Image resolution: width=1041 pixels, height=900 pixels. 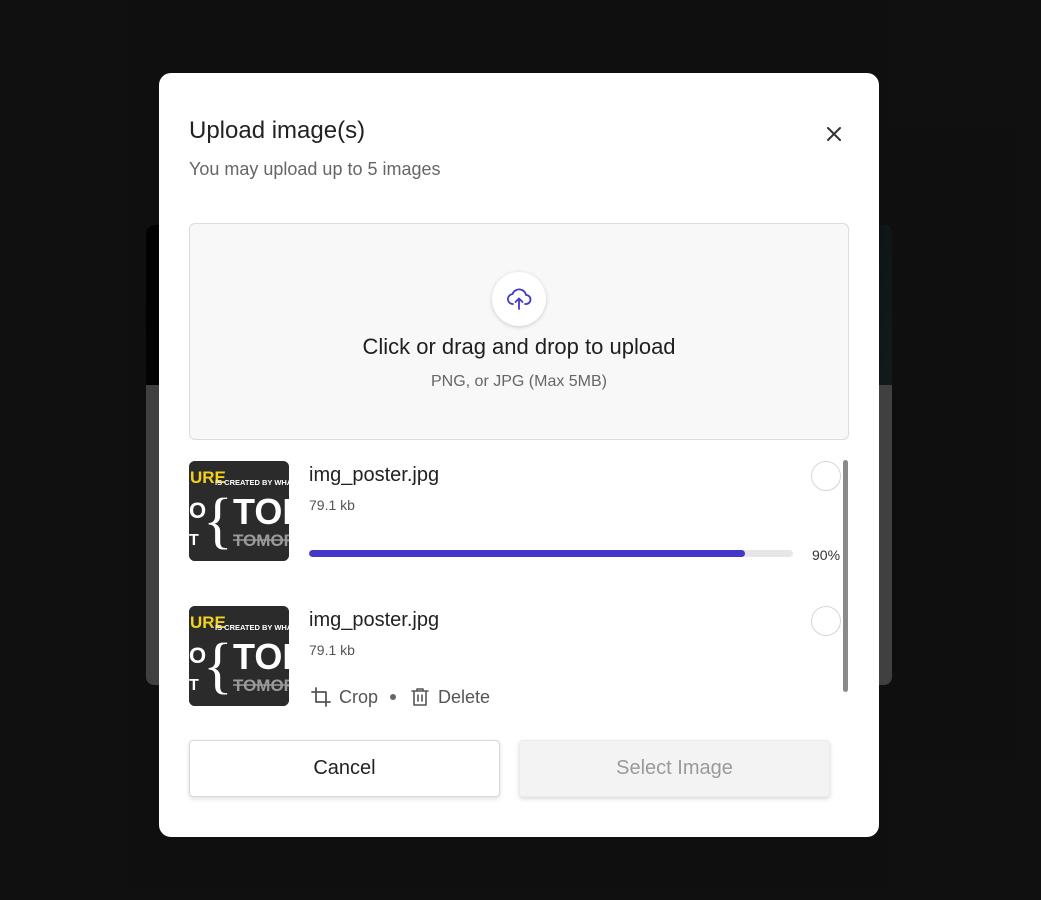 What do you see at coordinates (527, 553) in the screenshot?
I see `upload-progress-fill` at bounding box center [527, 553].